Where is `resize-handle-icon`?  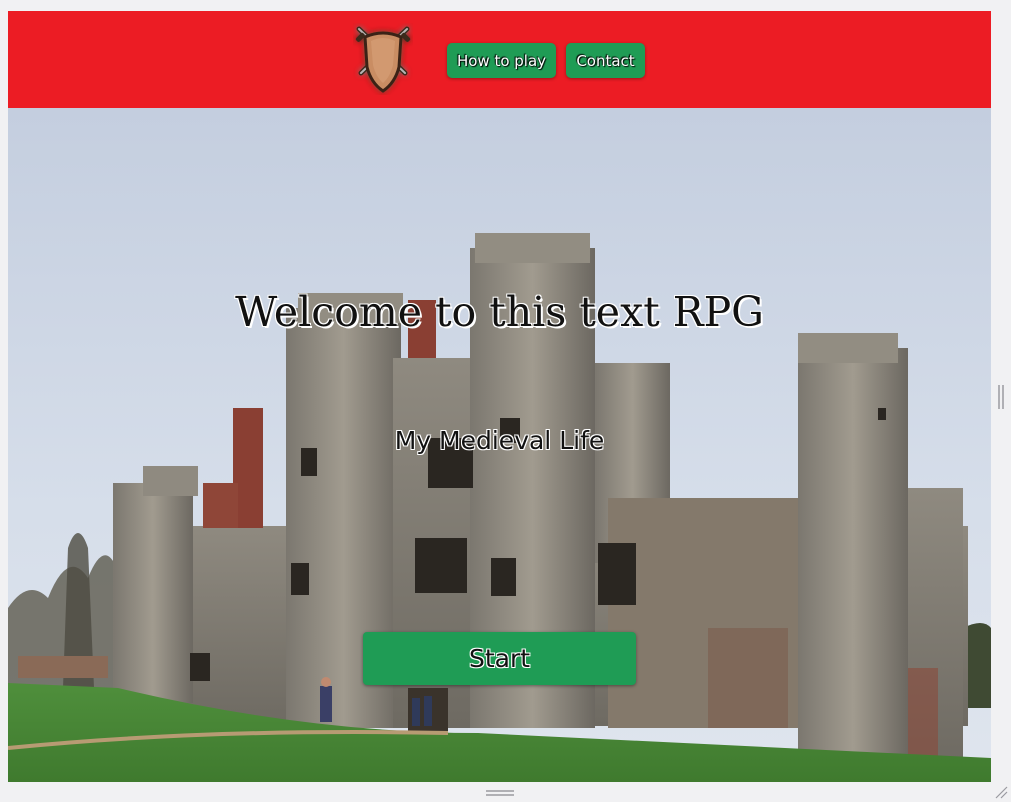
resize-handle-icon is located at coordinates (500, 793).